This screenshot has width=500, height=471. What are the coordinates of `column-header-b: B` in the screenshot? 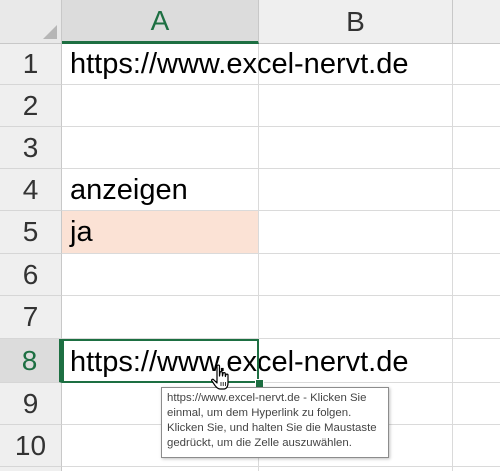 It's located at (356, 22).